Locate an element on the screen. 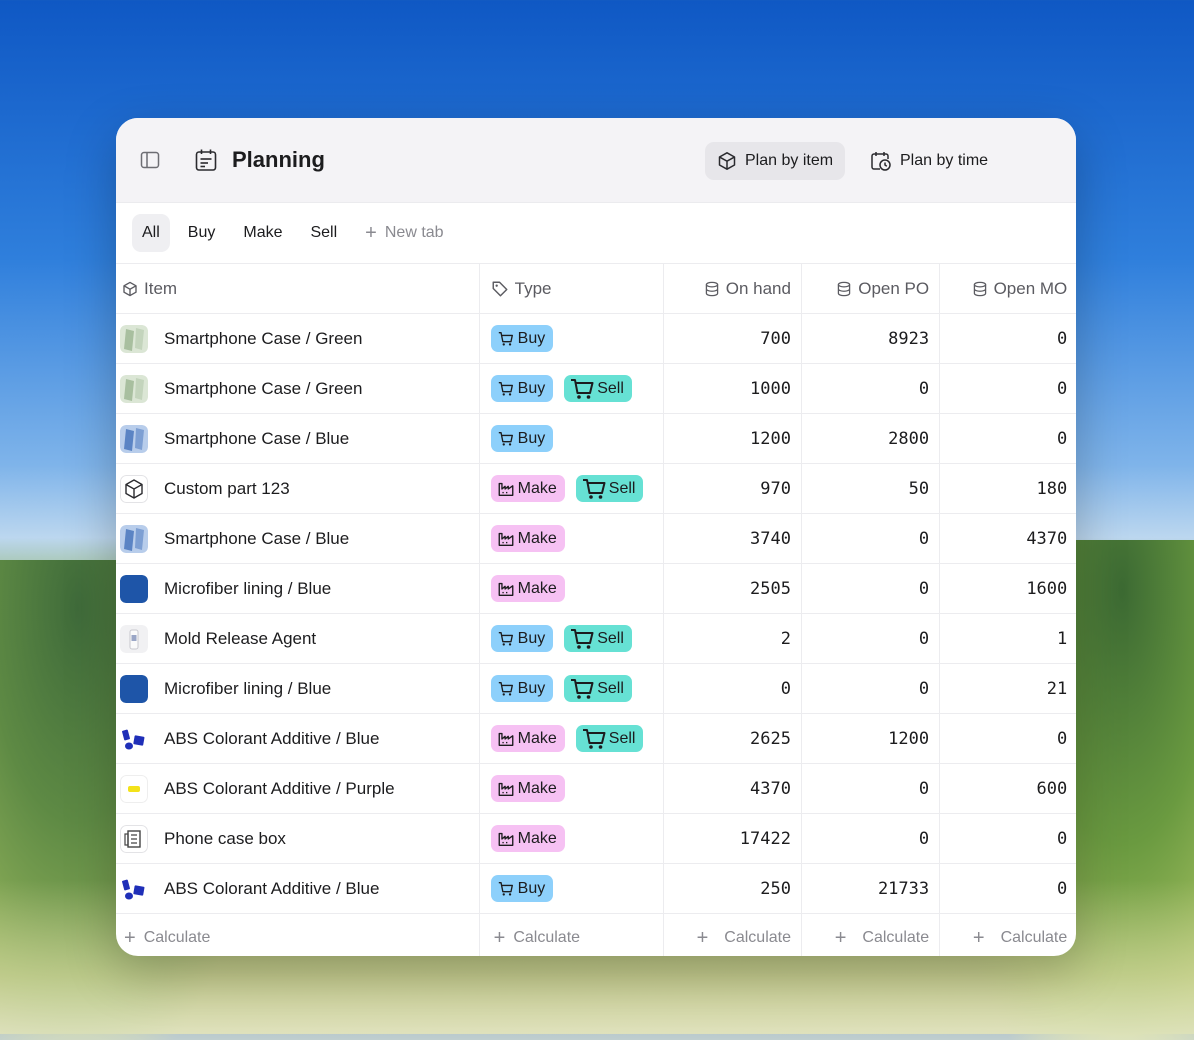 This screenshot has height=1040, width=1194. new-tab-button: + New tab is located at coordinates (404, 233).